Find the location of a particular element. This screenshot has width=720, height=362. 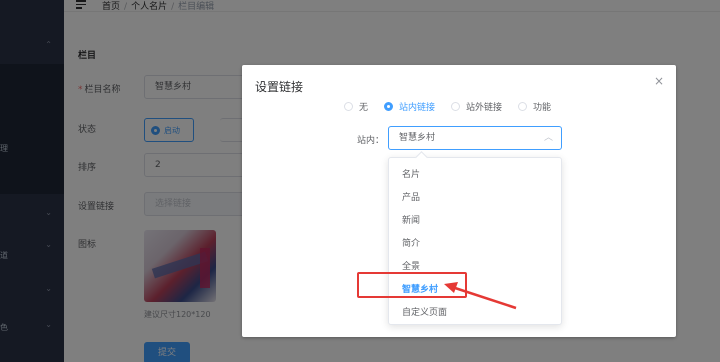

close-icon: × is located at coordinates (659, 81).